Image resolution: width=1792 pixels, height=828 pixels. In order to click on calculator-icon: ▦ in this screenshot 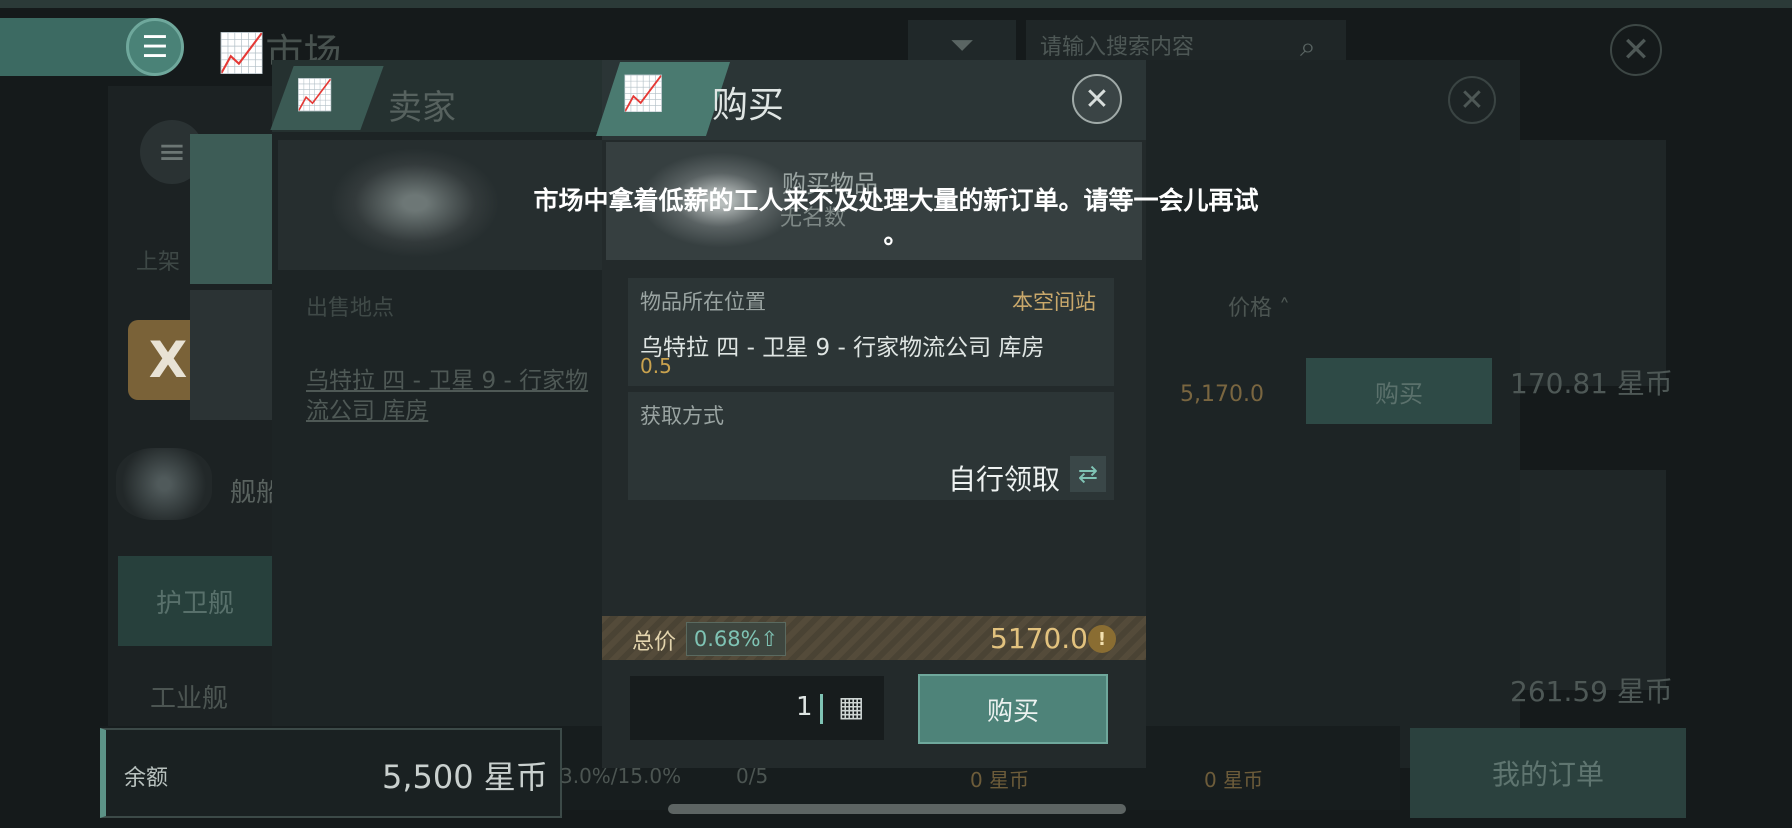, I will do `click(851, 706)`.